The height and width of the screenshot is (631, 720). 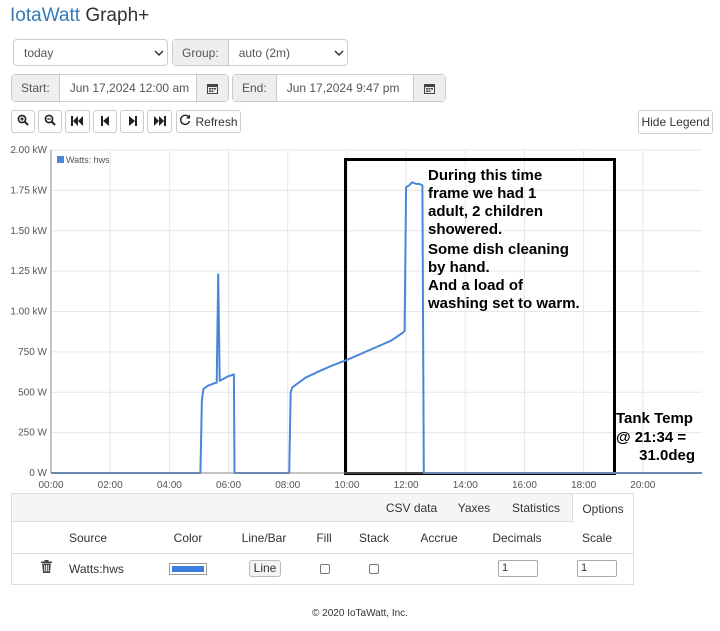 I want to click on end-label: End:, so click(x=255, y=88).